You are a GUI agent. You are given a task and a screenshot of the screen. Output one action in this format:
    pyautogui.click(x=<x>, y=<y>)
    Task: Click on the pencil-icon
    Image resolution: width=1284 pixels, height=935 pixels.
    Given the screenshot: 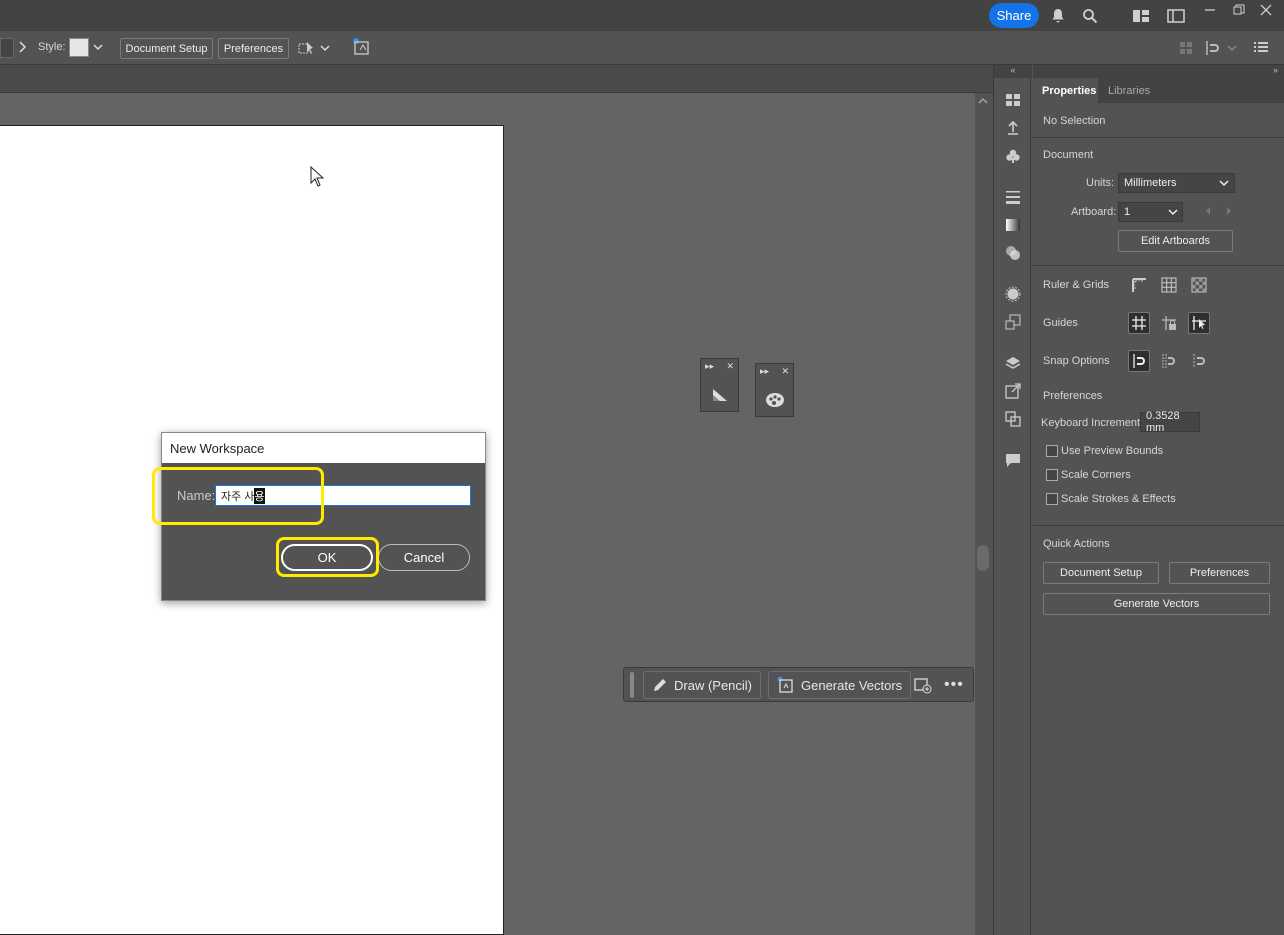 What is the action you would take?
    pyautogui.click(x=660, y=685)
    